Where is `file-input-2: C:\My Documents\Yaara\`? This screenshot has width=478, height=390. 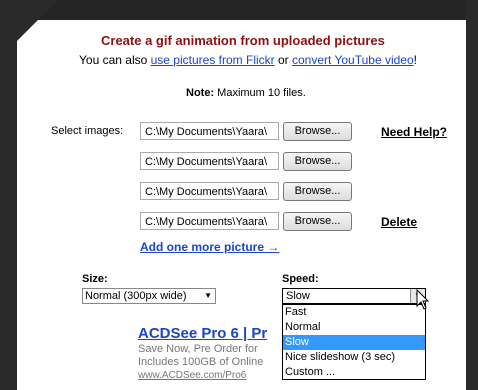 file-input-2: C:\My Documents\Yaara\ is located at coordinates (209, 161).